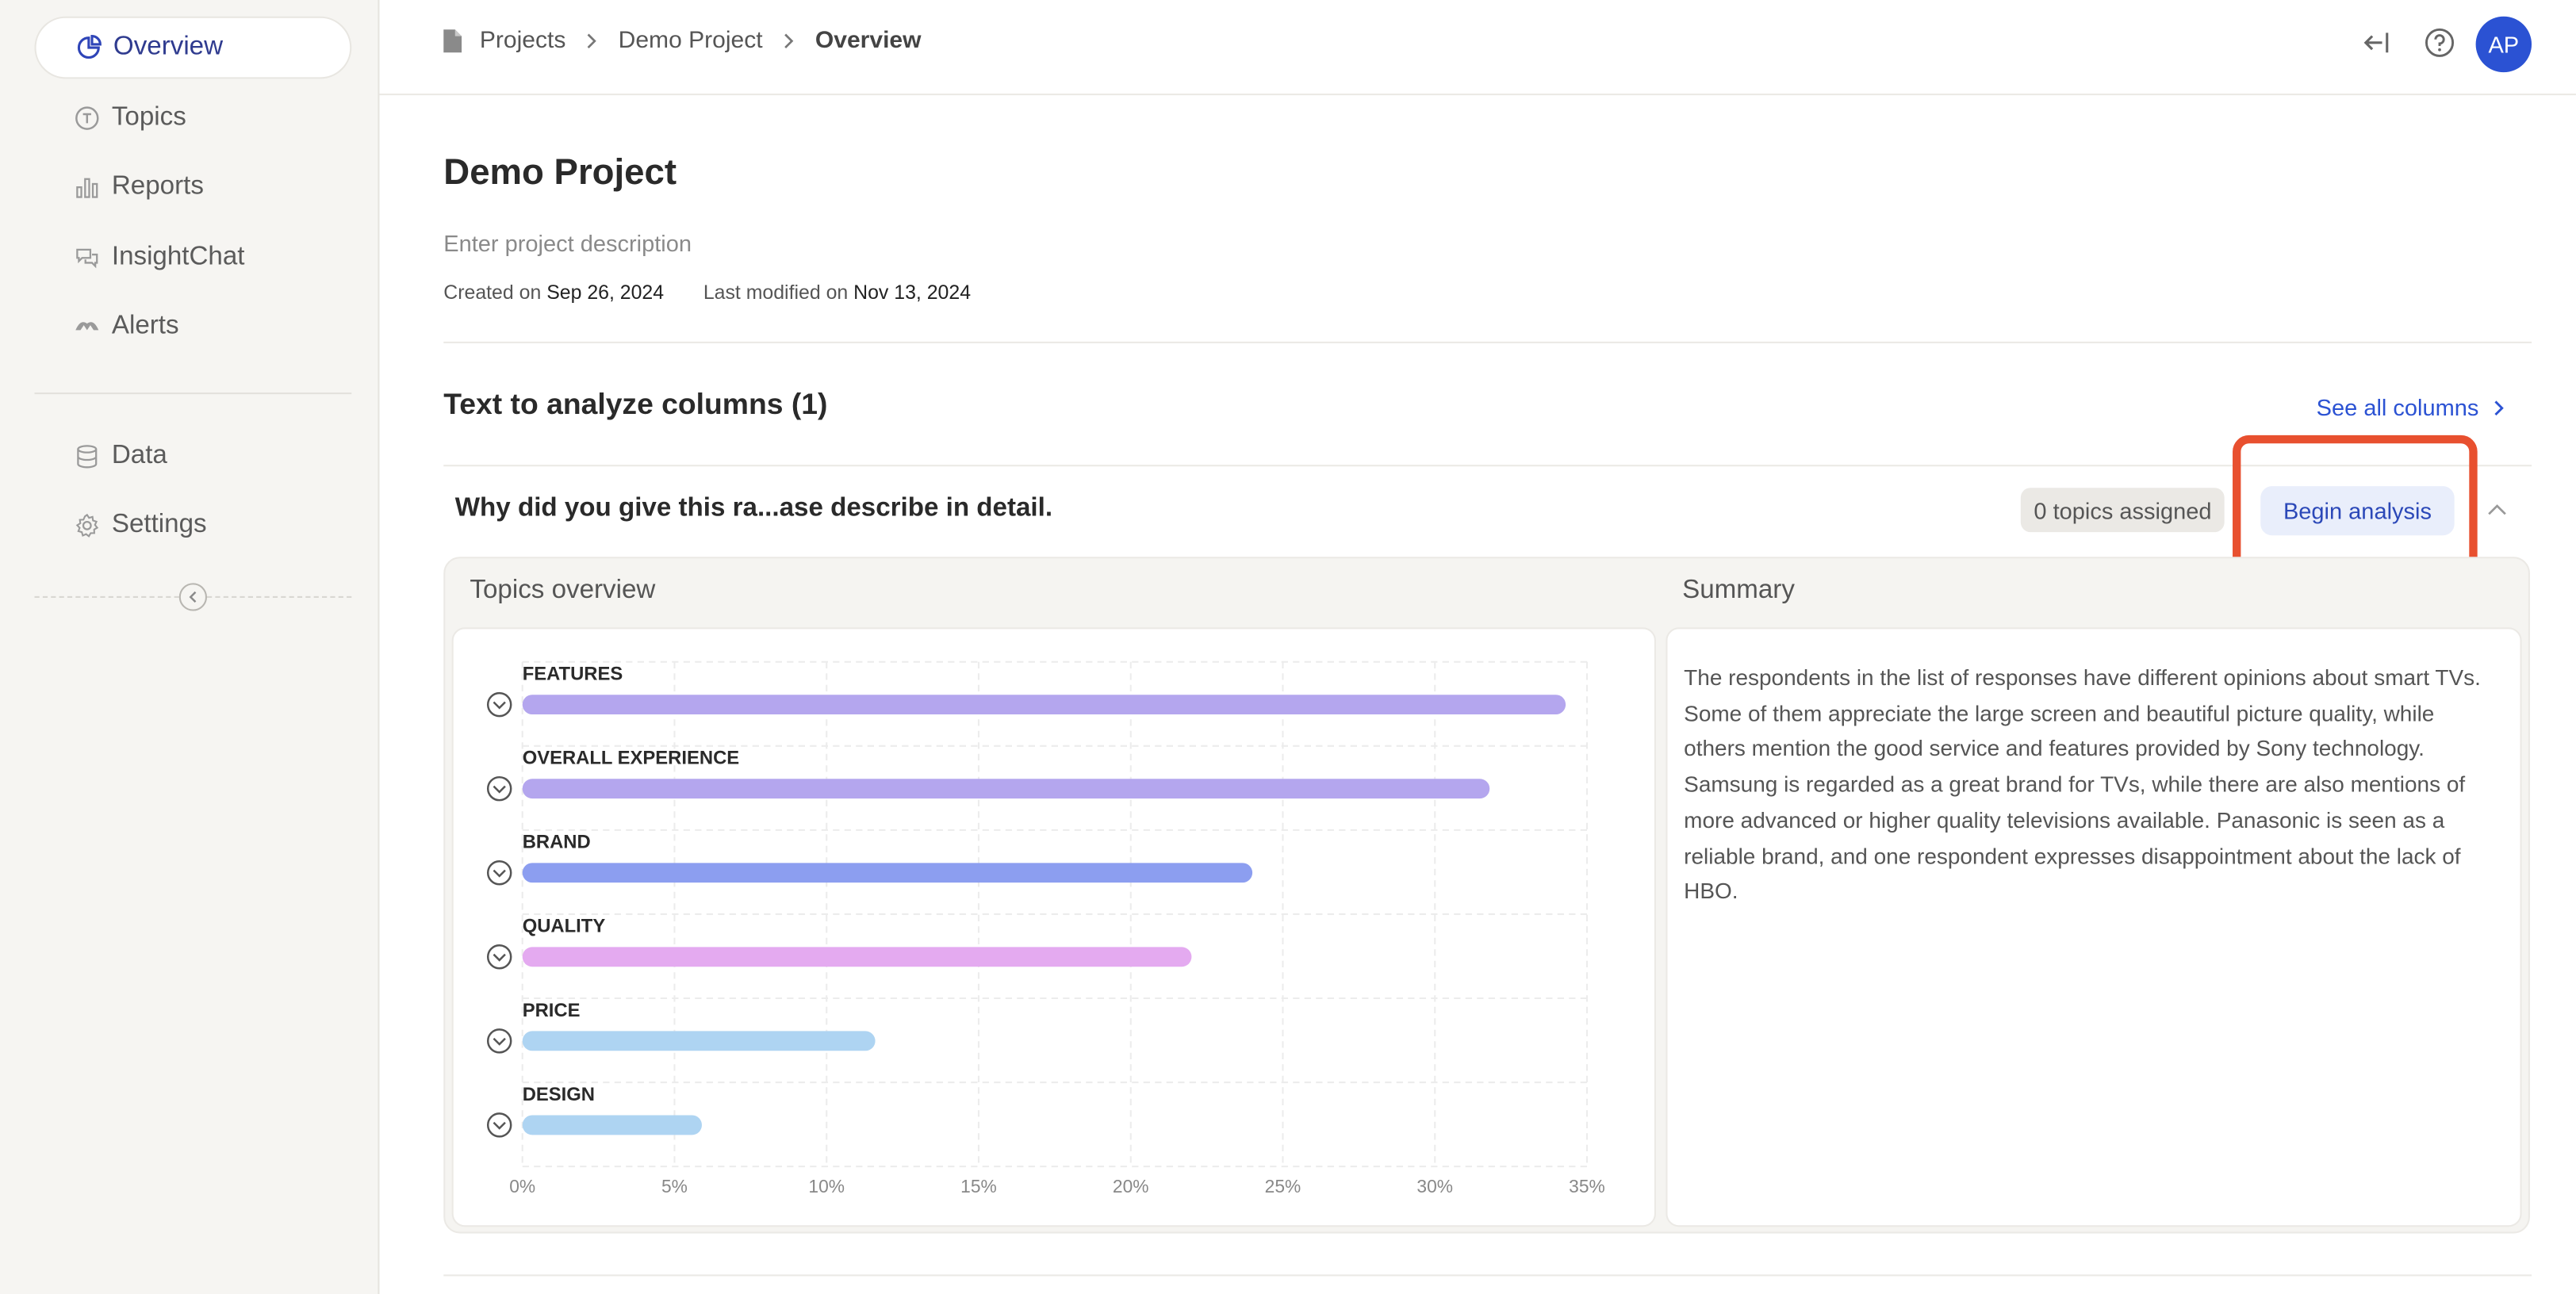 This screenshot has height=1294, width=2576. I want to click on topics-overview-label: Topics overview, so click(563, 590).